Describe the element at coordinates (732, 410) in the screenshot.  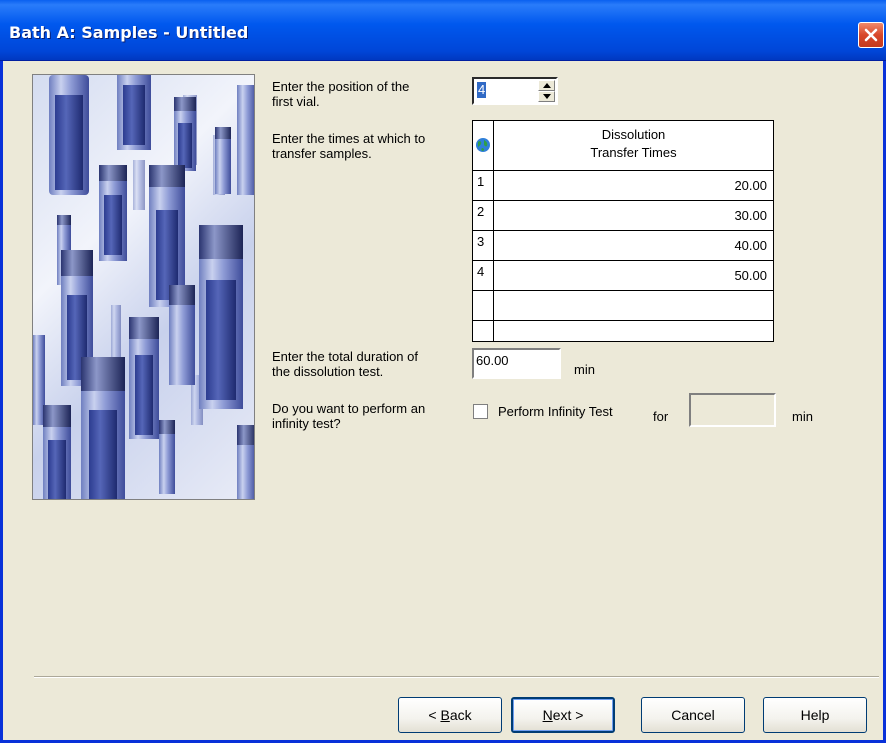
I see `infinity-duration-input` at that location.